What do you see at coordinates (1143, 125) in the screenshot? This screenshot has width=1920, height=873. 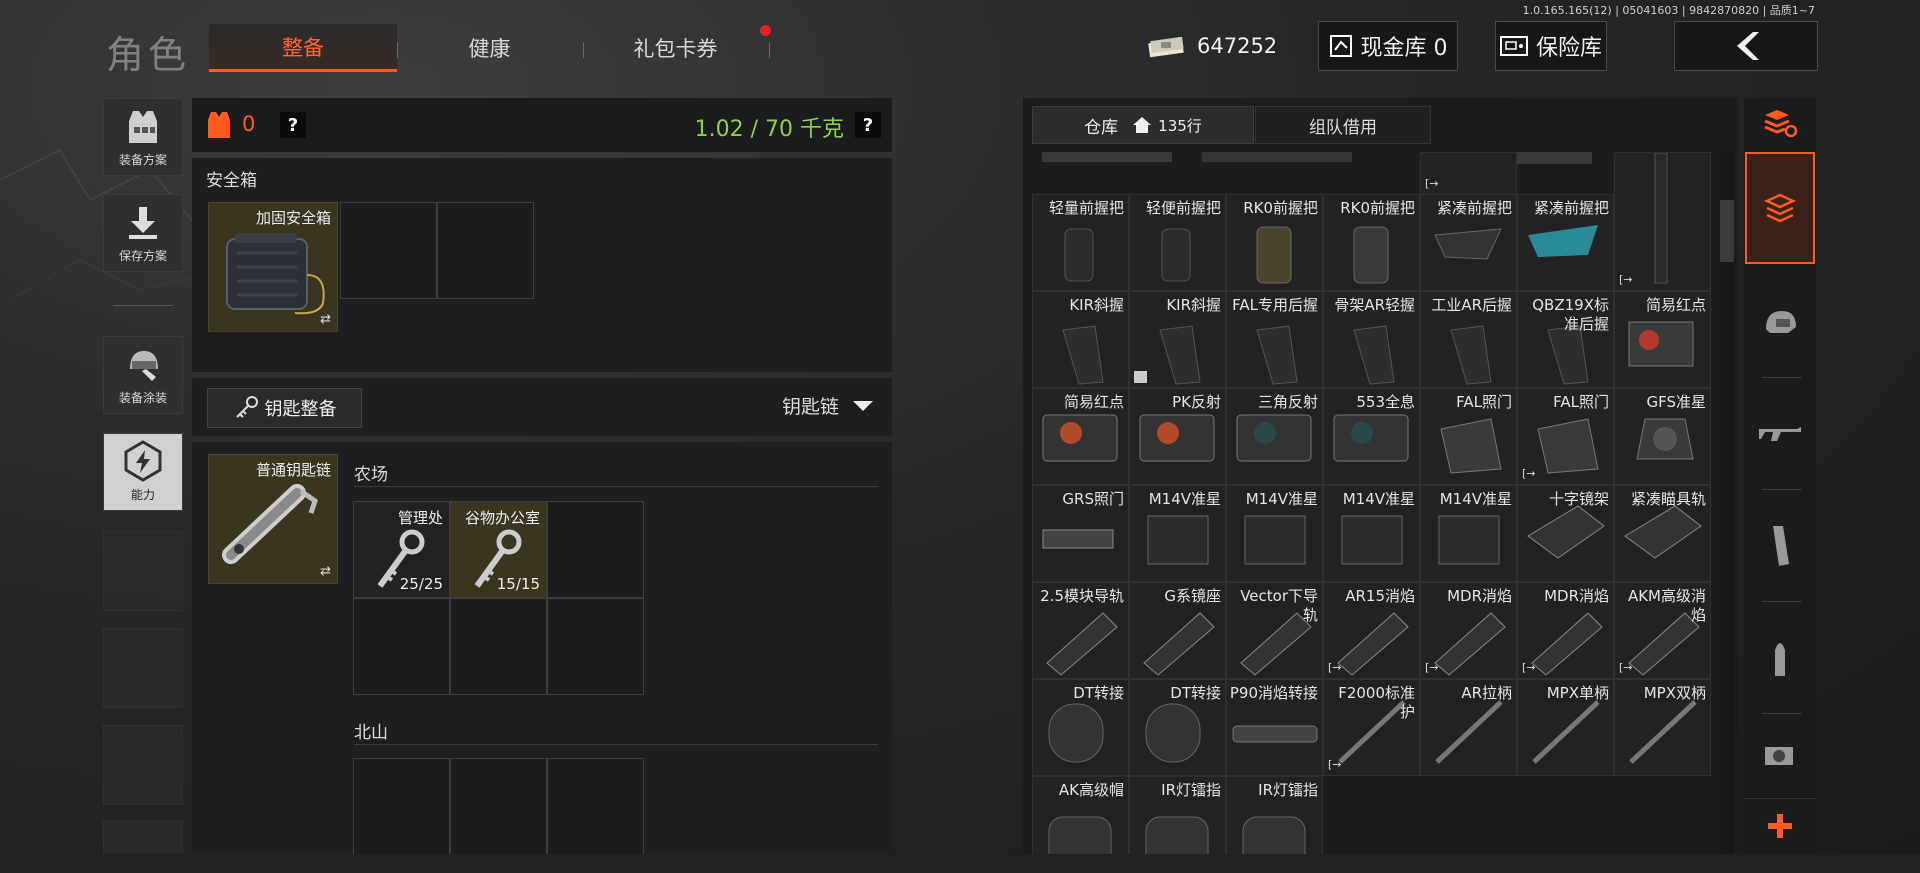 I see `tab-warehouse: 仓库 135行` at bounding box center [1143, 125].